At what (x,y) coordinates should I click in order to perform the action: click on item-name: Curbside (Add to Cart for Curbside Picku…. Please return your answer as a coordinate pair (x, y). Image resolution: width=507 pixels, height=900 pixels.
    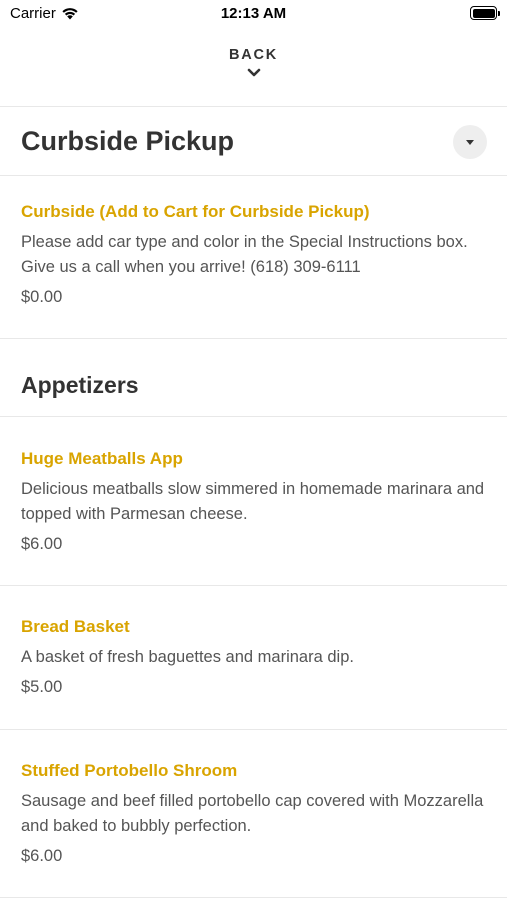
    Looking at the image, I should click on (195, 211).